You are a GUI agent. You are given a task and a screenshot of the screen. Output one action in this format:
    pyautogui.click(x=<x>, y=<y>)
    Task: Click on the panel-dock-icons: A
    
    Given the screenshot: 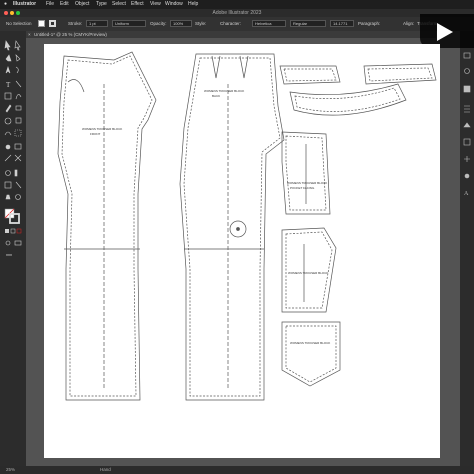 What is the action you would take?
    pyautogui.click(x=467, y=124)
    